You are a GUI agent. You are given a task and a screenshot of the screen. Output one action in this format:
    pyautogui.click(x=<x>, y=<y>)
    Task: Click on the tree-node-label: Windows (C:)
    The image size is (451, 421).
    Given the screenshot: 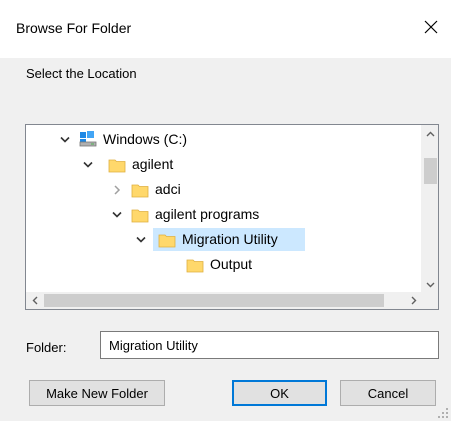 What is the action you would take?
    pyautogui.click(x=145, y=139)
    